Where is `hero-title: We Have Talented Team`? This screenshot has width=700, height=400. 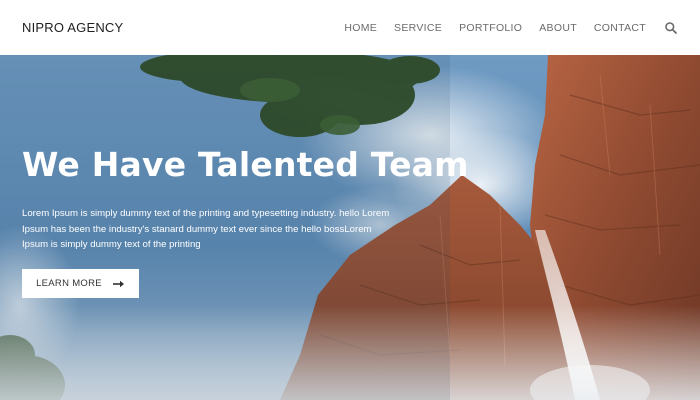
hero-title: We Have Talented Team is located at coordinates (245, 164).